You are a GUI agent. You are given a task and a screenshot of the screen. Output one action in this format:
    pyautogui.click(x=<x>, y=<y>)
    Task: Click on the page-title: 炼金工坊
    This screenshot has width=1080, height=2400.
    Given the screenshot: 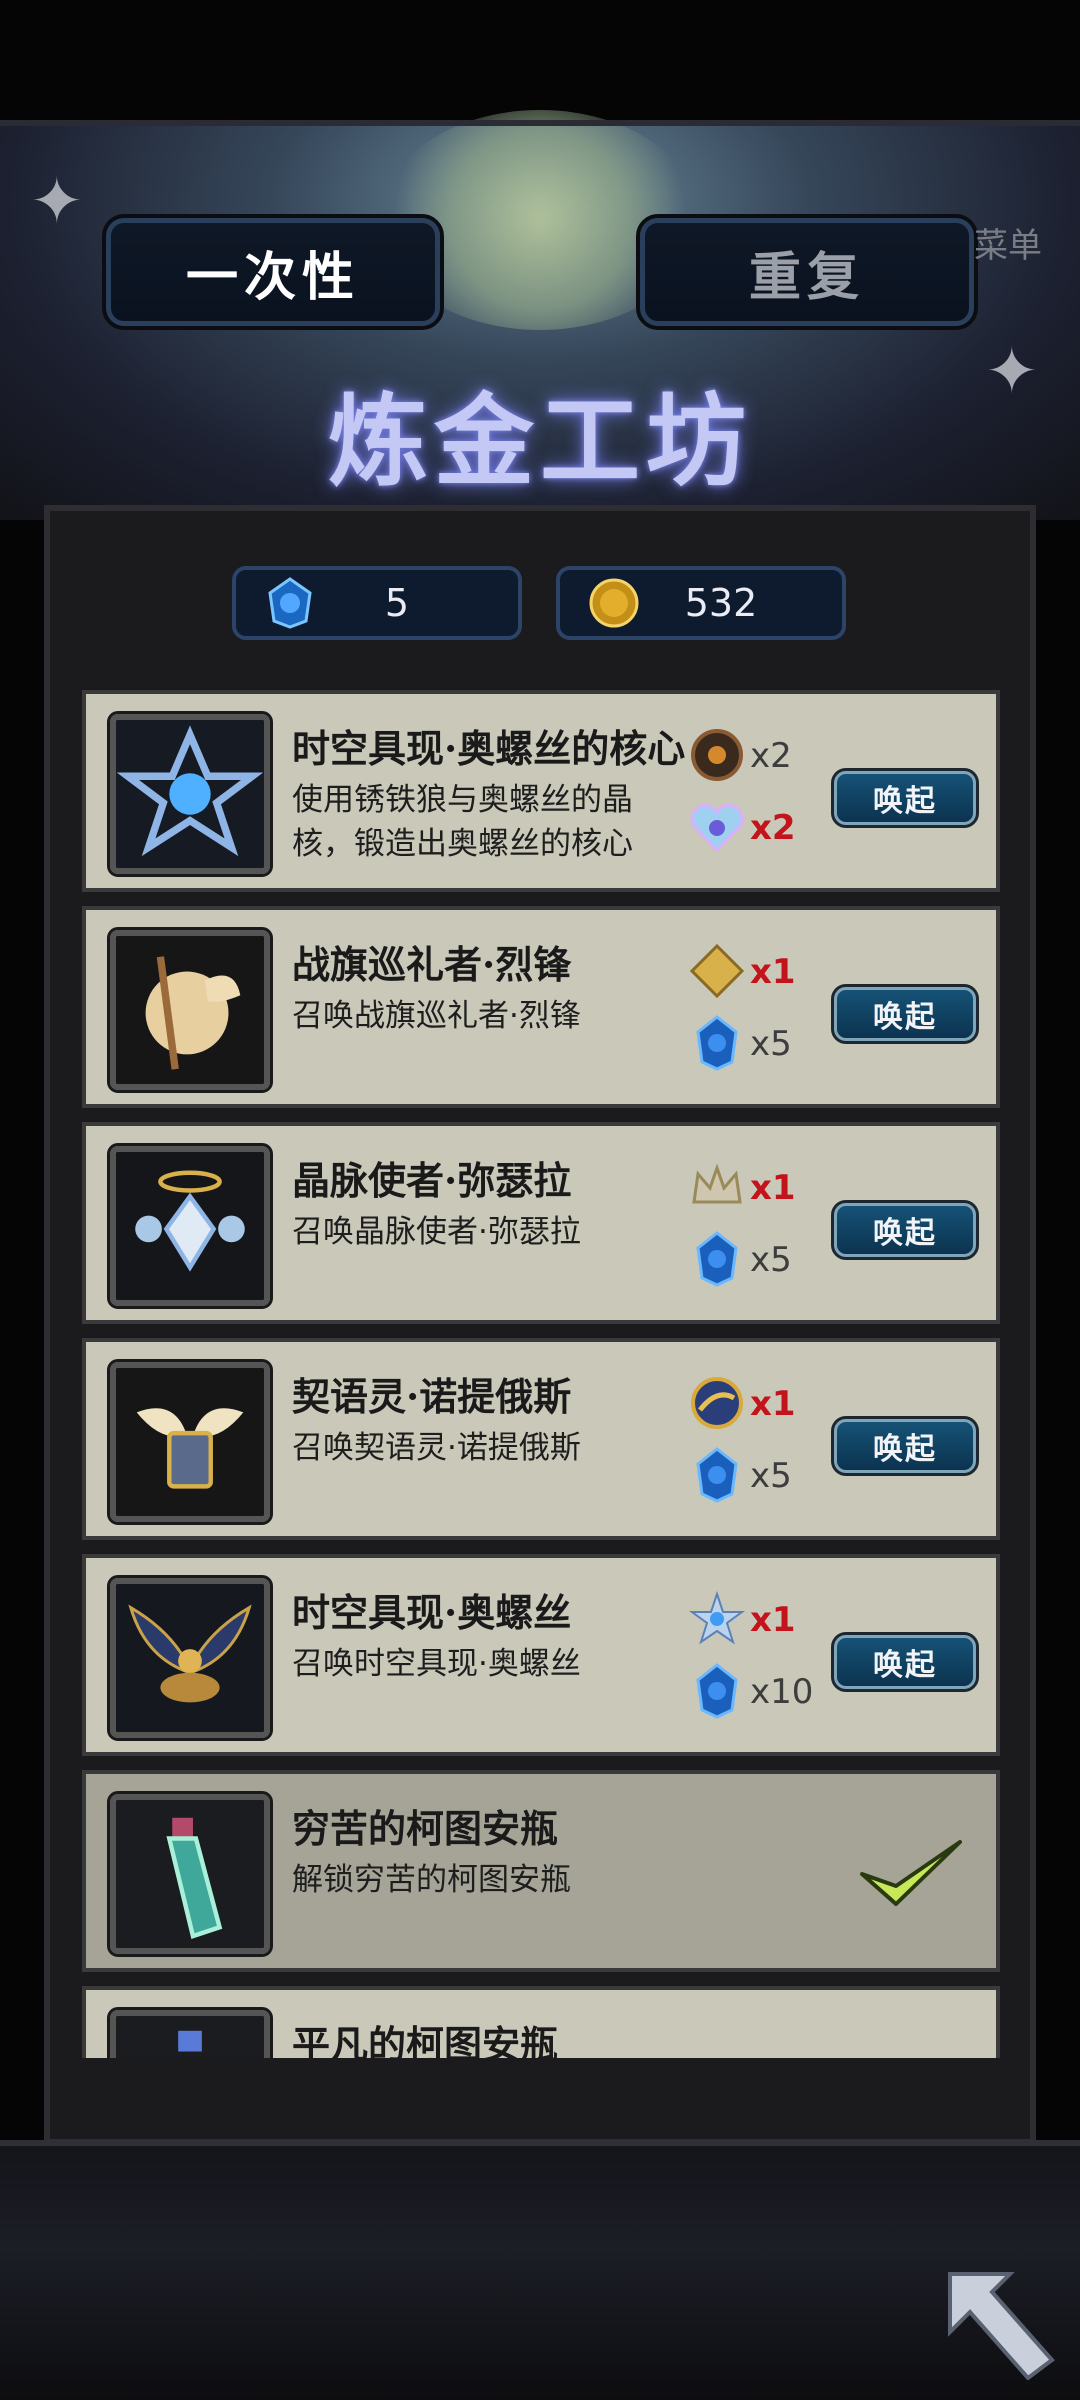 What is the action you would take?
    pyautogui.click(x=540, y=441)
    